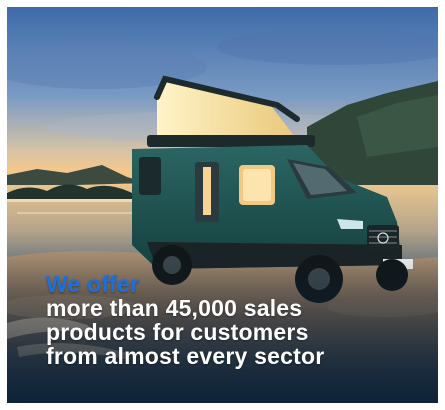  I want to click on headline-line-3: from almost every sector, so click(185, 356).